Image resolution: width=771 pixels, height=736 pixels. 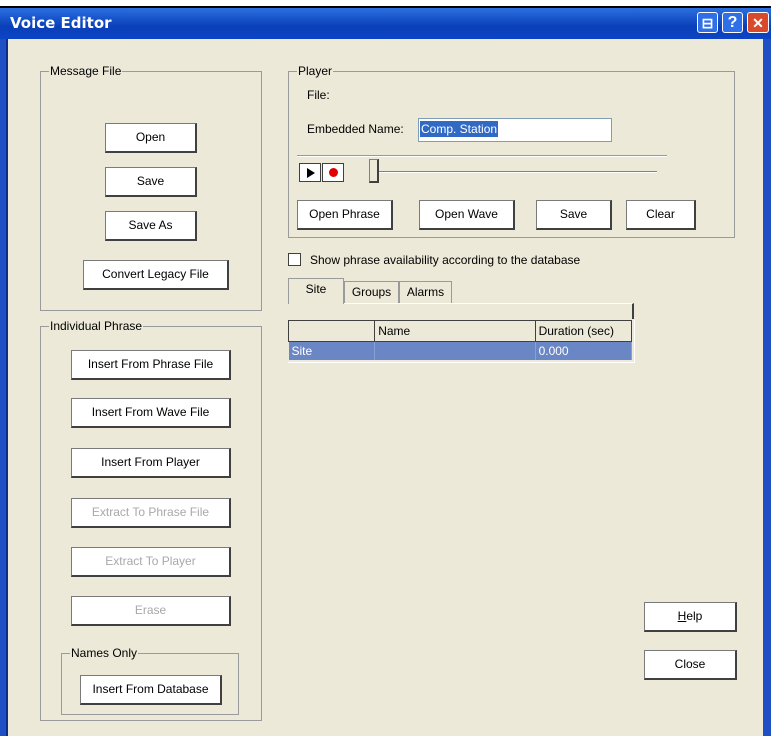 What do you see at coordinates (732, 22) in the screenshot?
I see `help-icon: ?` at bounding box center [732, 22].